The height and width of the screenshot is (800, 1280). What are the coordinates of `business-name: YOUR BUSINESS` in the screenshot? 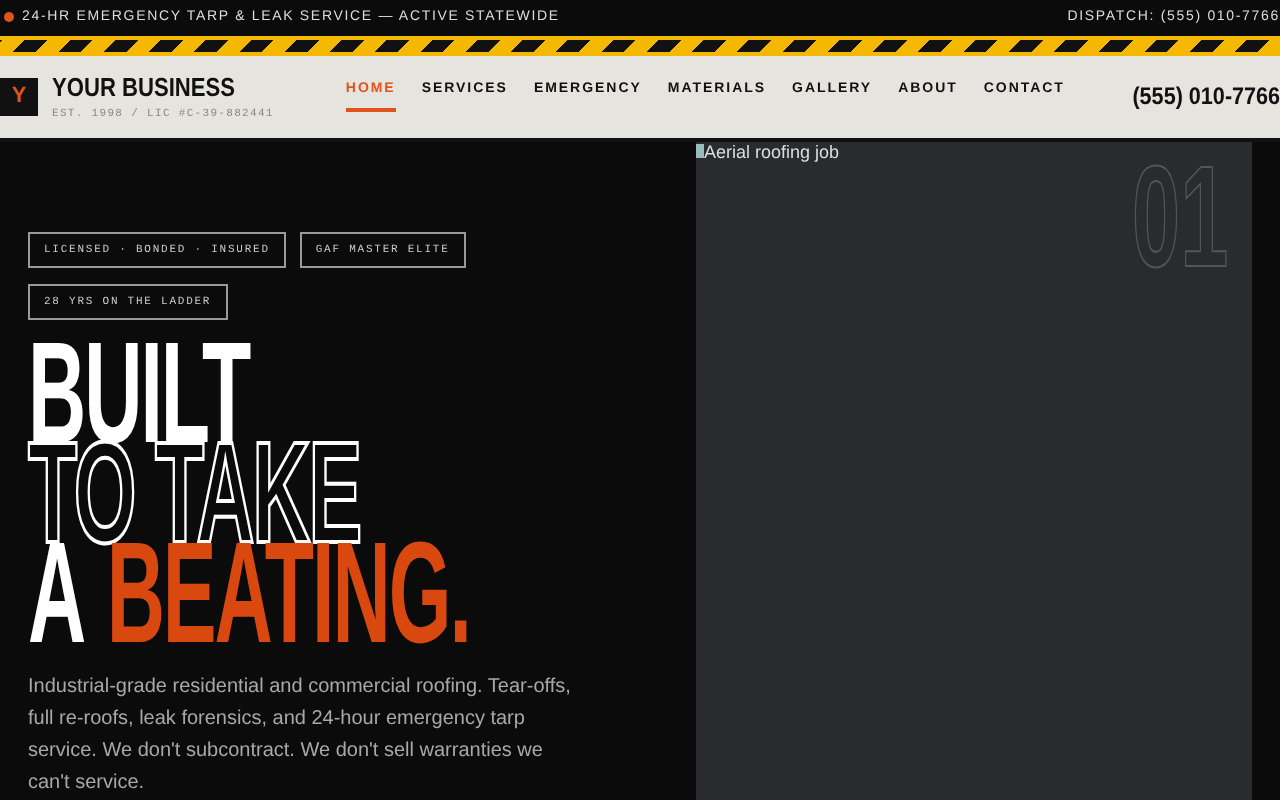 It's located at (146, 86).